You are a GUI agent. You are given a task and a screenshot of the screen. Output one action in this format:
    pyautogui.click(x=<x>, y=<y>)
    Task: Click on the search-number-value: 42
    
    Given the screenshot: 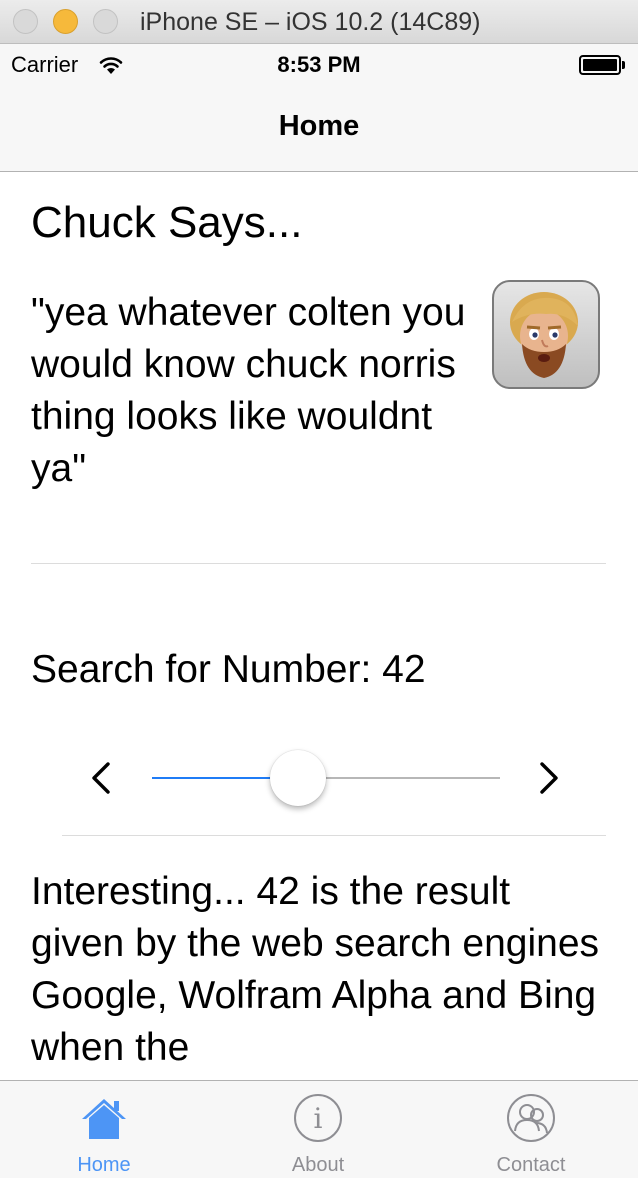 What is the action you would take?
    pyautogui.click(x=404, y=669)
    